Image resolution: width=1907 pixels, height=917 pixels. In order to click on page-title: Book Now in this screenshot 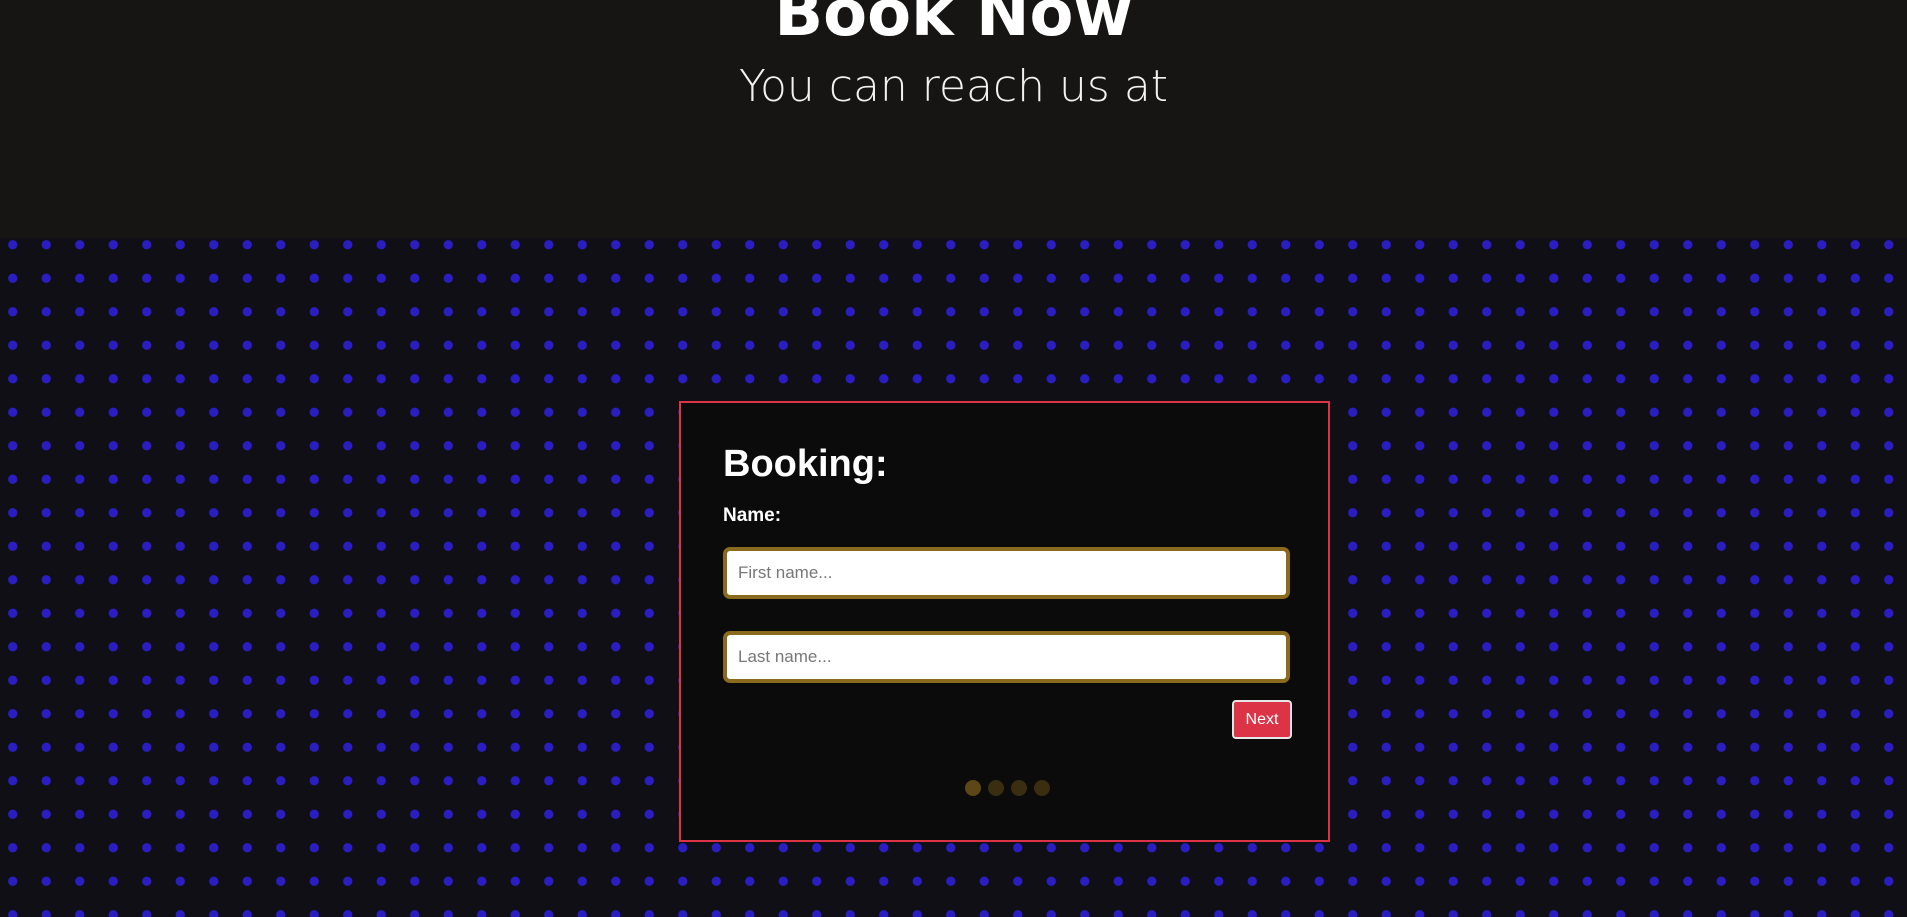, I will do `click(953, 25)`.